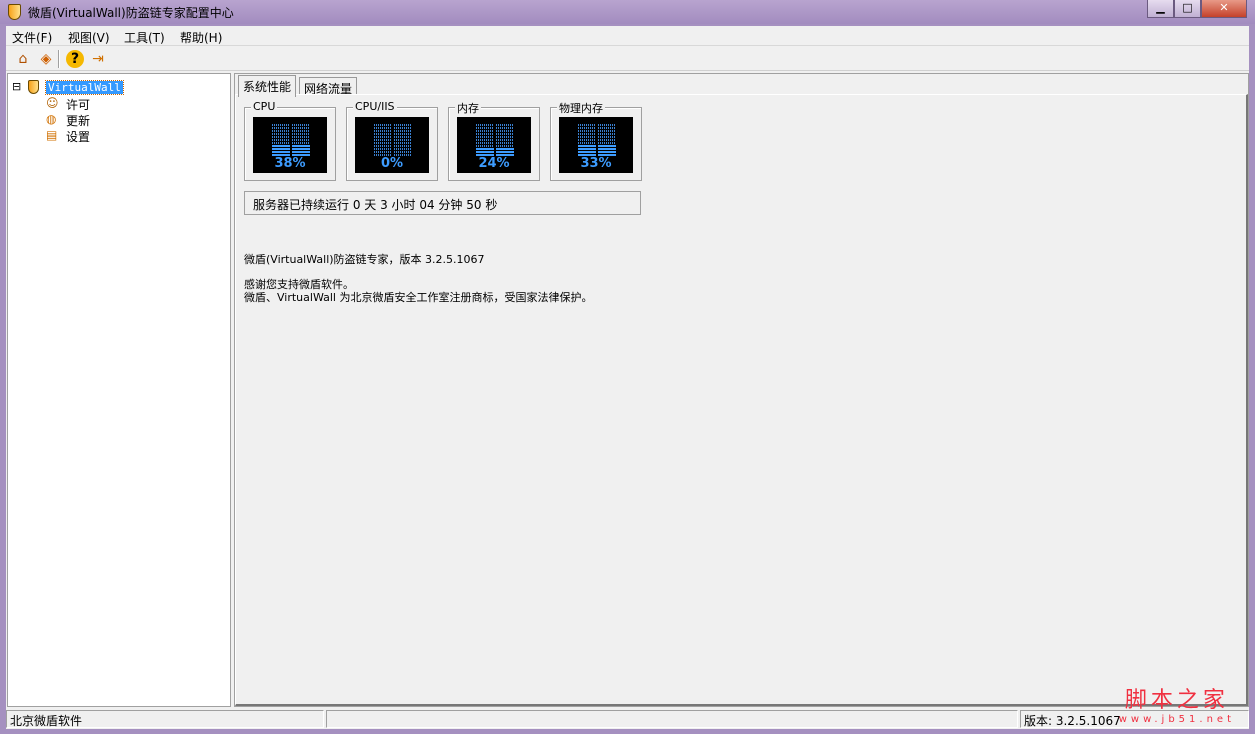 This screenshot has height=734, width=1255. Describe the element at coordinates (32, 37) in the screenshot. I see `menu-file: 文件(F)` at that location.